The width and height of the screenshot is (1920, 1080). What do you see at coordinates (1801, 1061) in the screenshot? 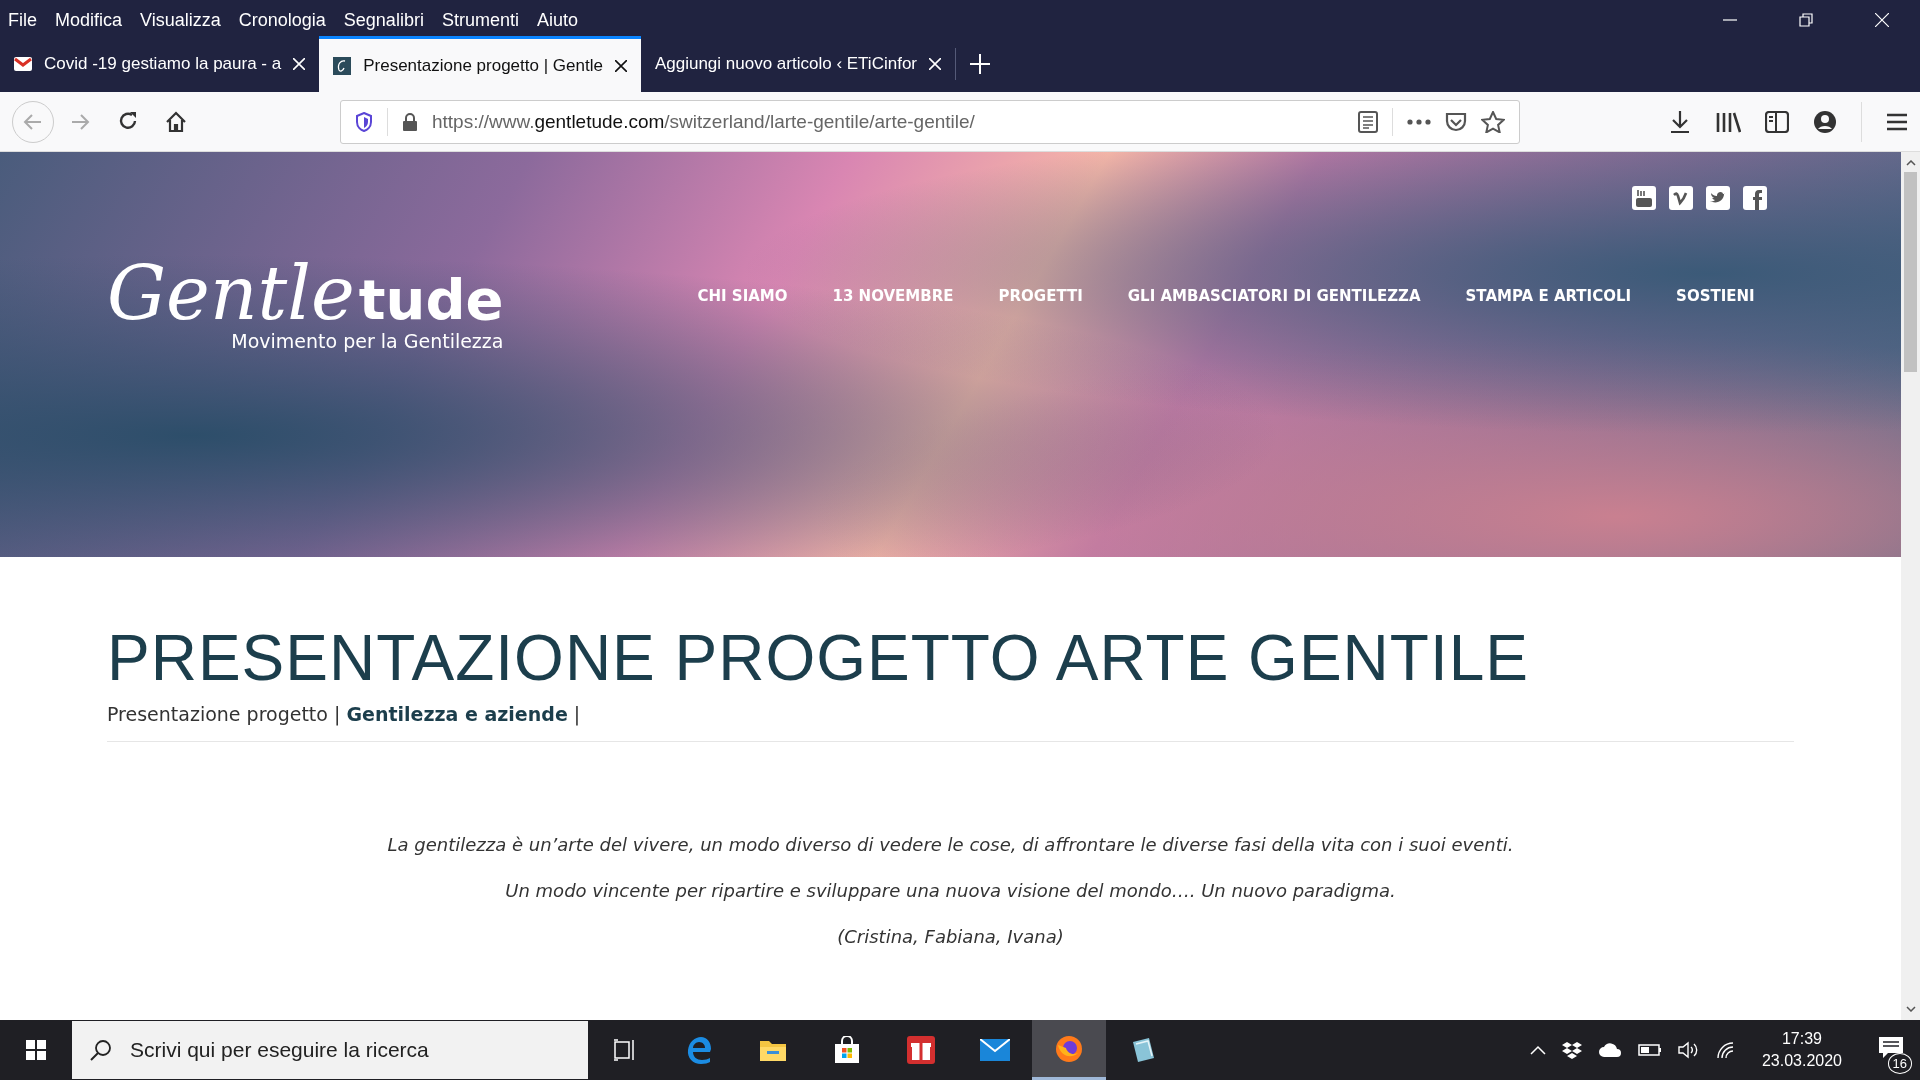
I see `clock-date: 23.03.2020` at bounding box center [1801, 1061].